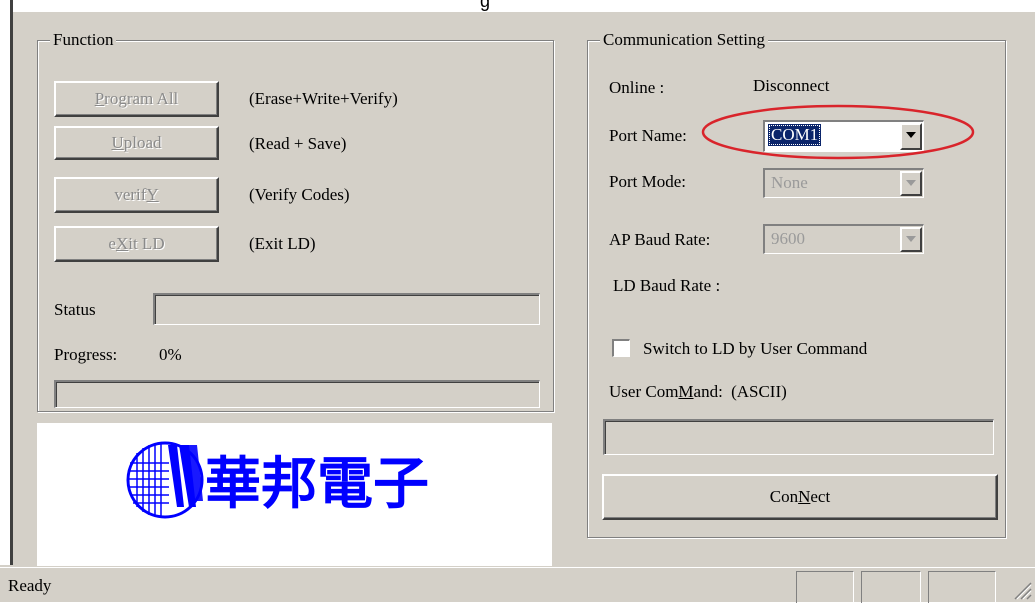  I want to click on ap-baud-rate-dropdown-button, so click(911, 239).